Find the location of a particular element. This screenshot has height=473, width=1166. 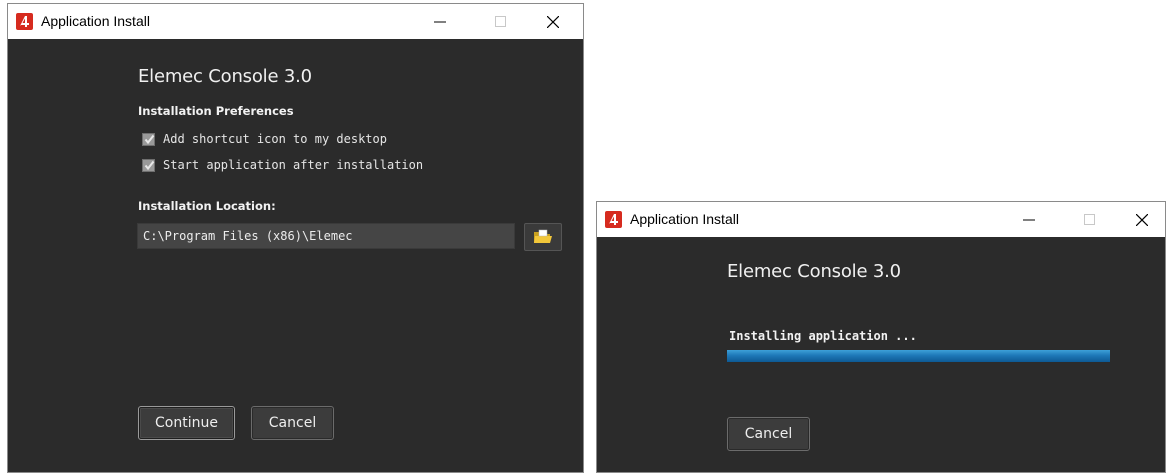

location-heading: Installation Location: is located at coordinates (207, 206).